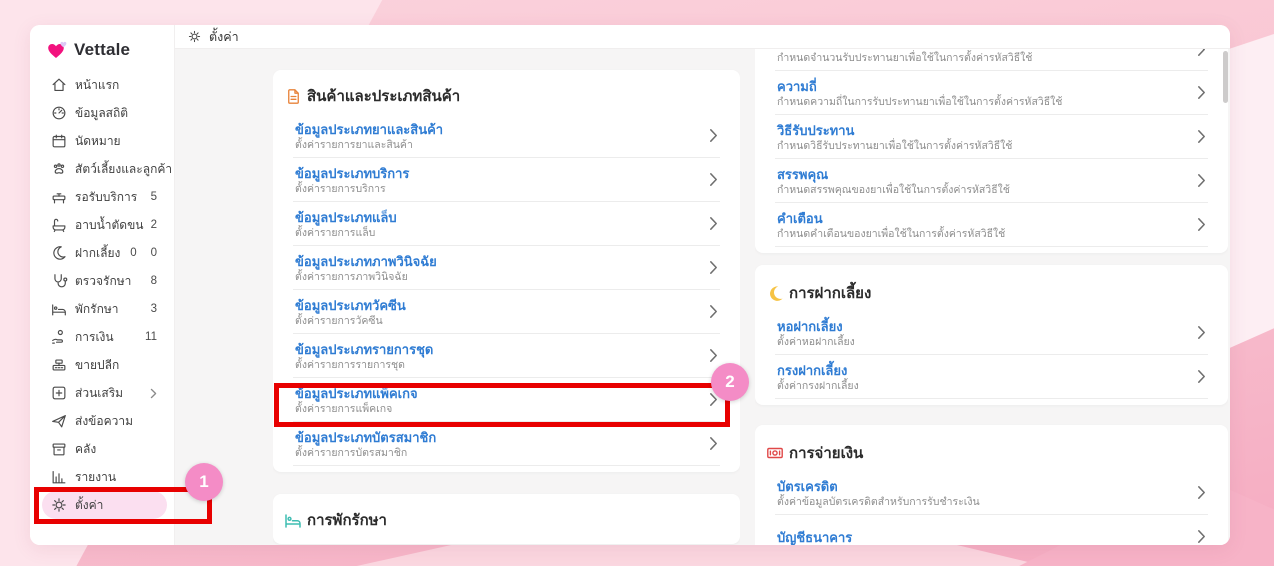  Describe the element at coordinates (983, 376) in the screenshot. I see `settings-item-text: กรงฝากเลี้ยง ตั้งค่ากรงฝากเลี้ยง` at that location.